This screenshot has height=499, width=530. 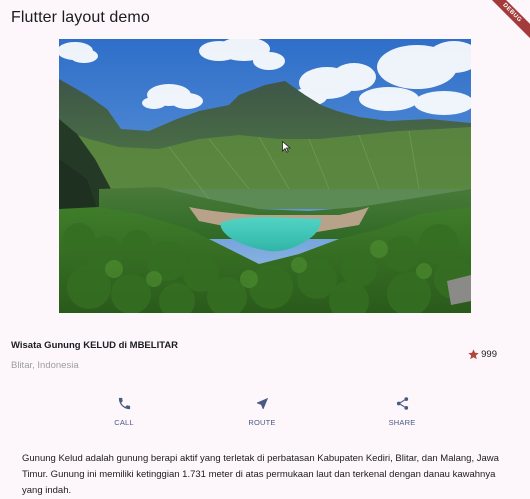 I want to click on phone-icon, so click(x=124, y=403).